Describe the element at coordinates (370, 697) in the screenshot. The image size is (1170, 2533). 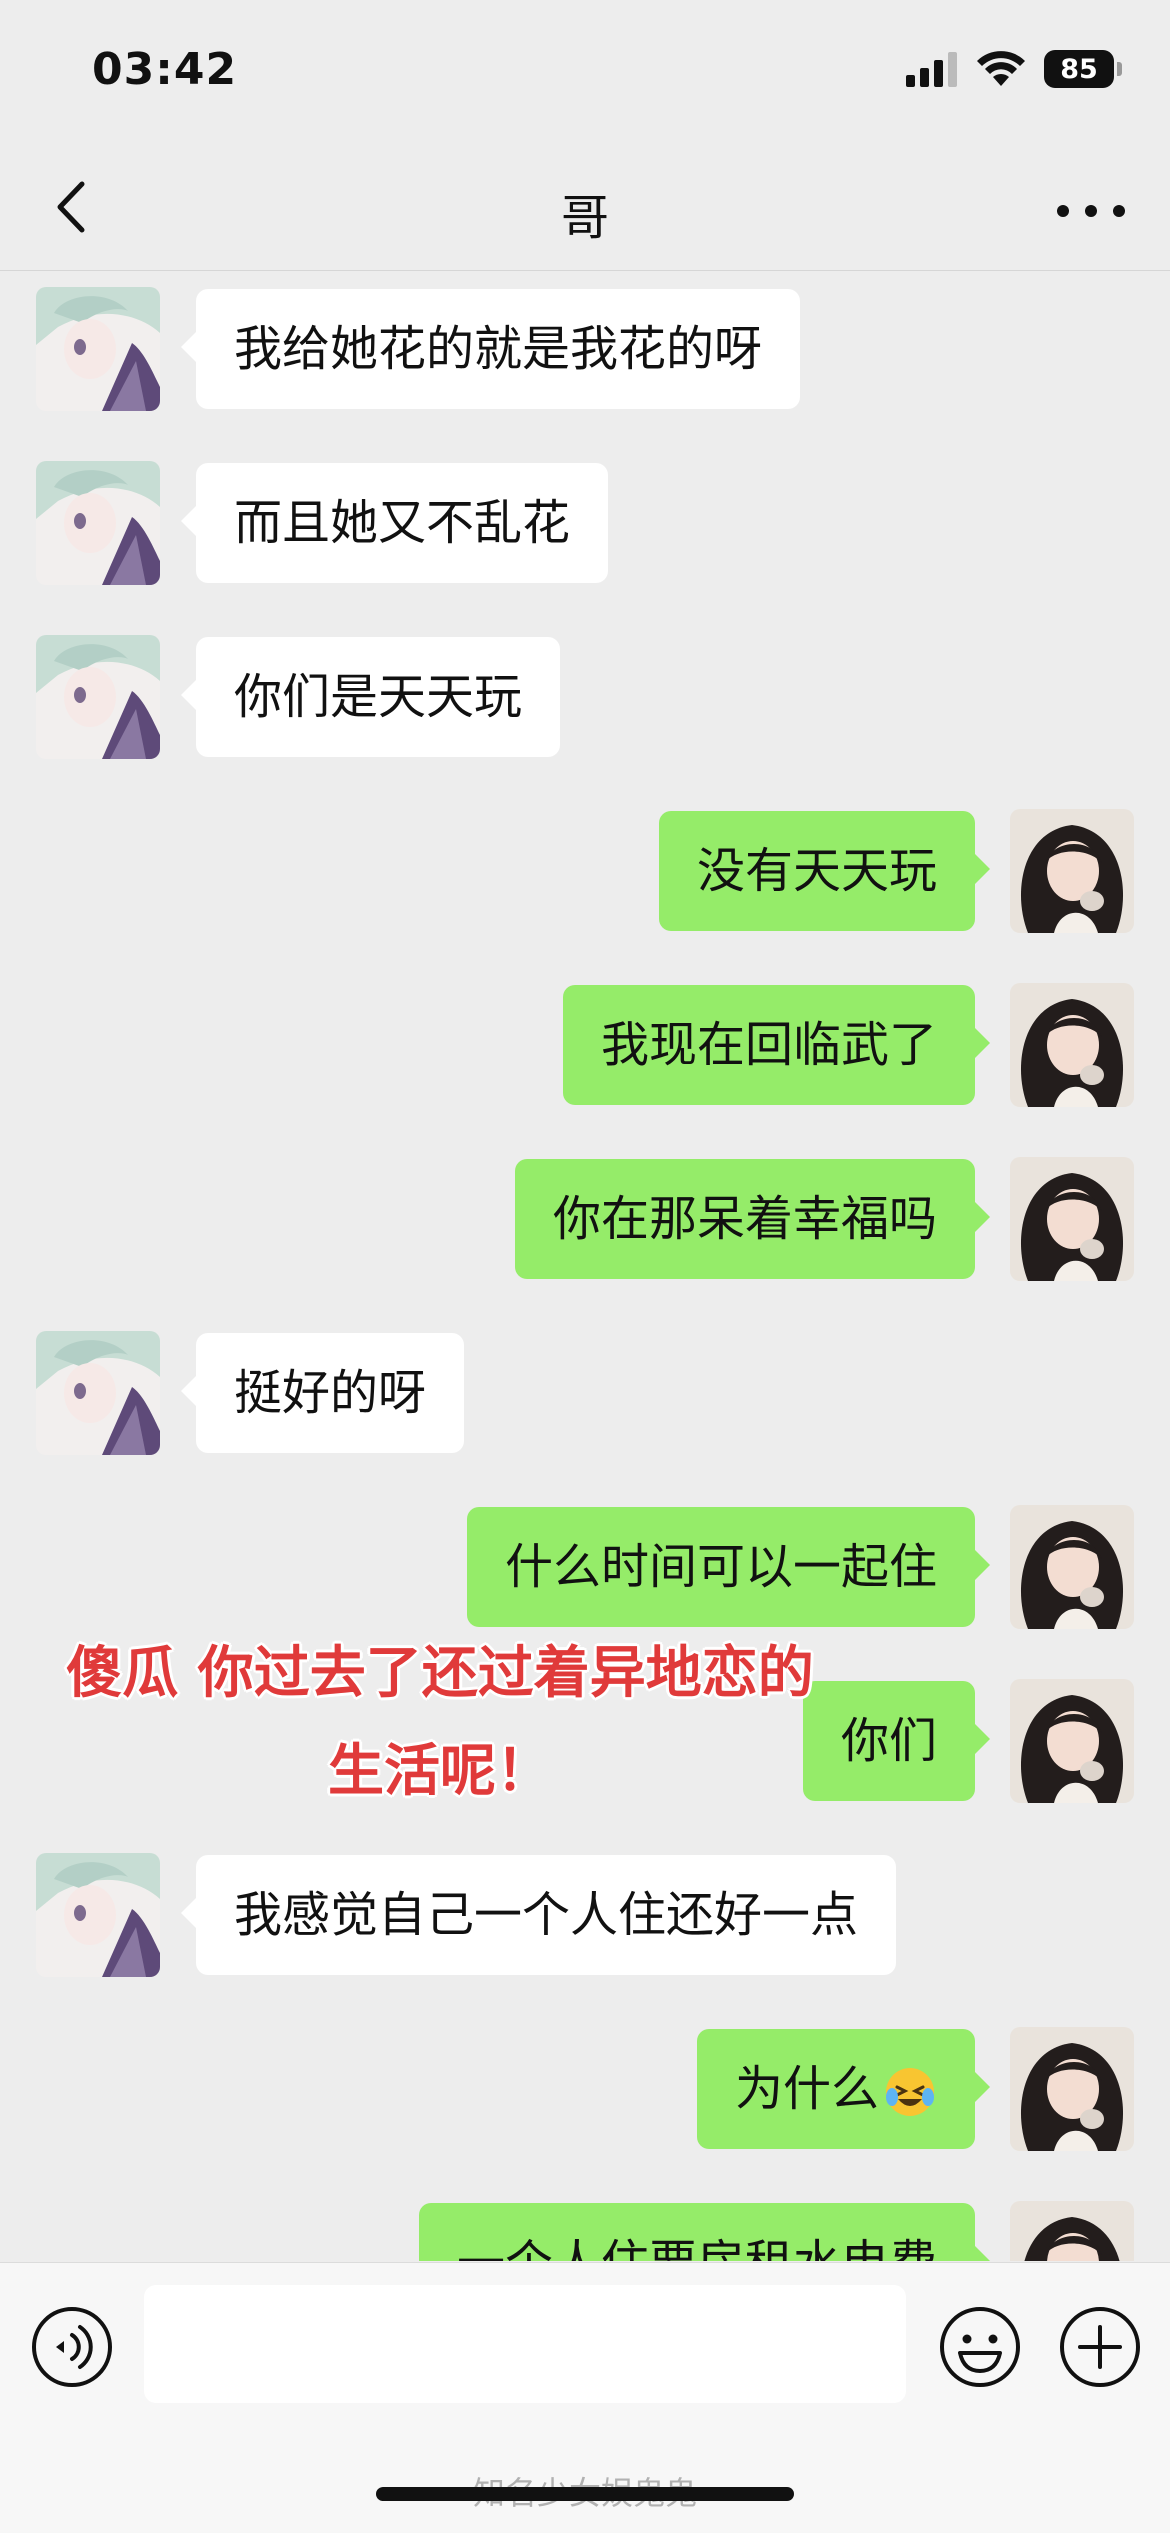
I see `message-bubble: 你们是天天玩` at that location.